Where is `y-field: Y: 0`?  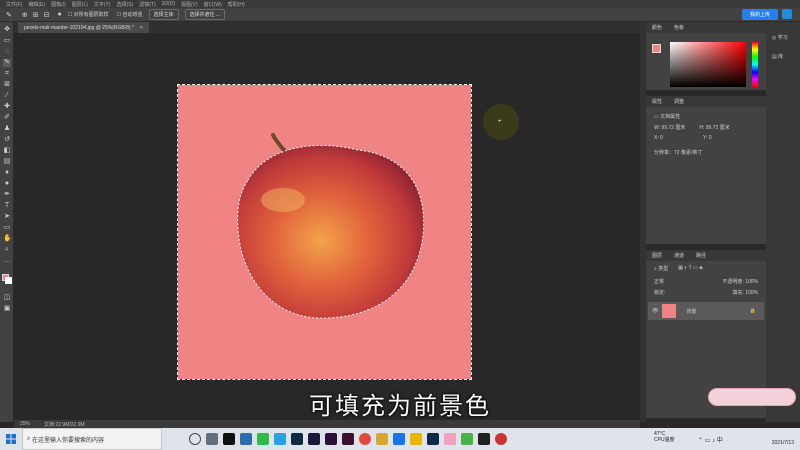 y-field: Y: 0 is located at coordinates (707, 138).